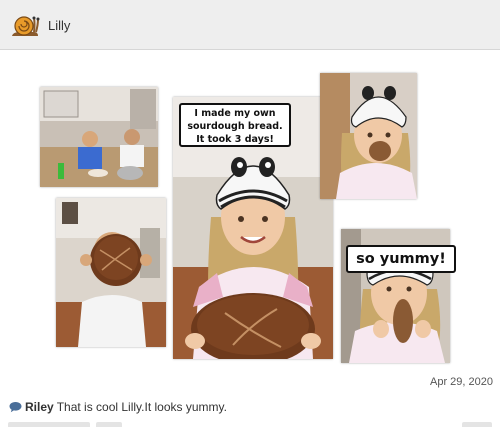 The image size is (500, 427). What do you see at coordinates (26, 26) in the screenshot?
I see `snail-icon` at bounding box center [26, 26].